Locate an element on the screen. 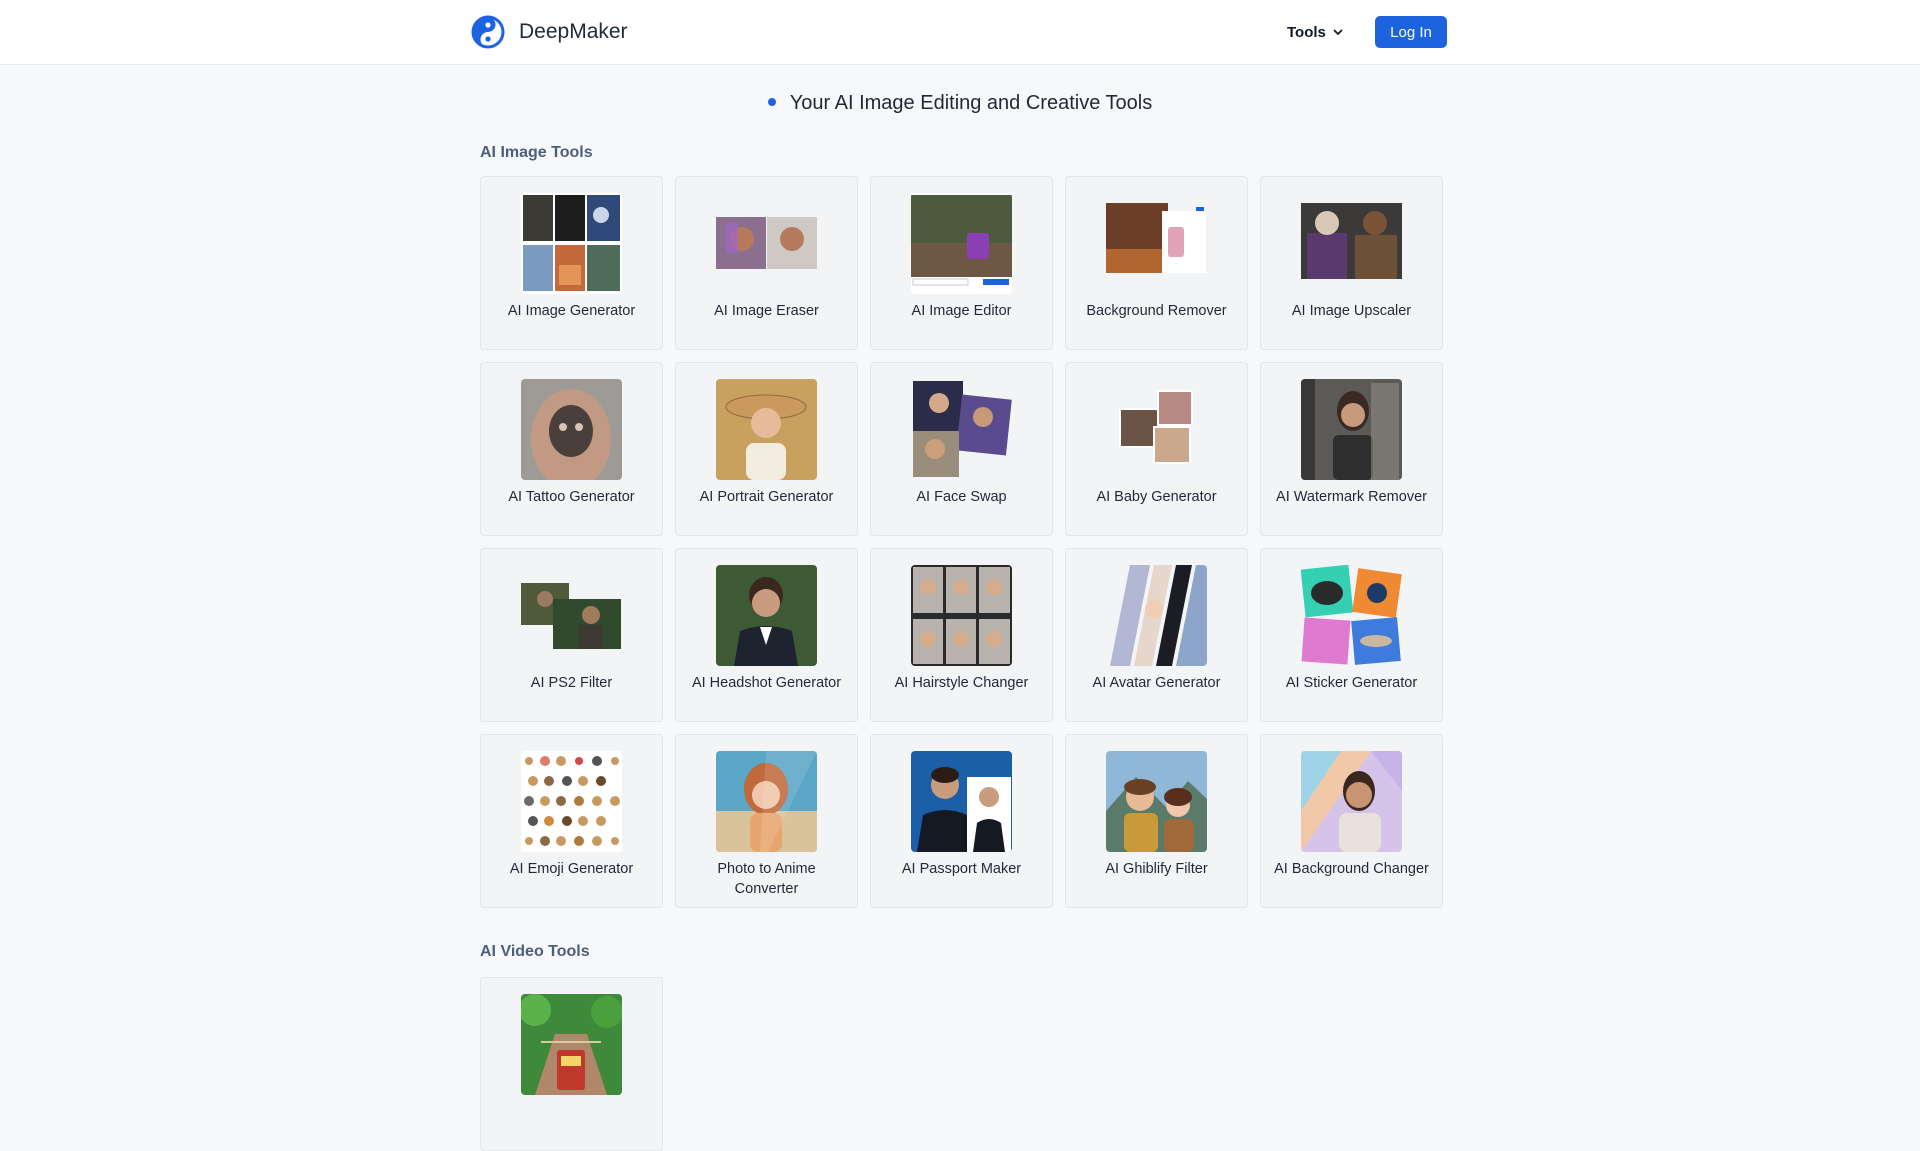 The height and width of the screenshot is (1151, 1920). tool-card-label: AI Tattoo Generator is located at coordinates (571, 497).